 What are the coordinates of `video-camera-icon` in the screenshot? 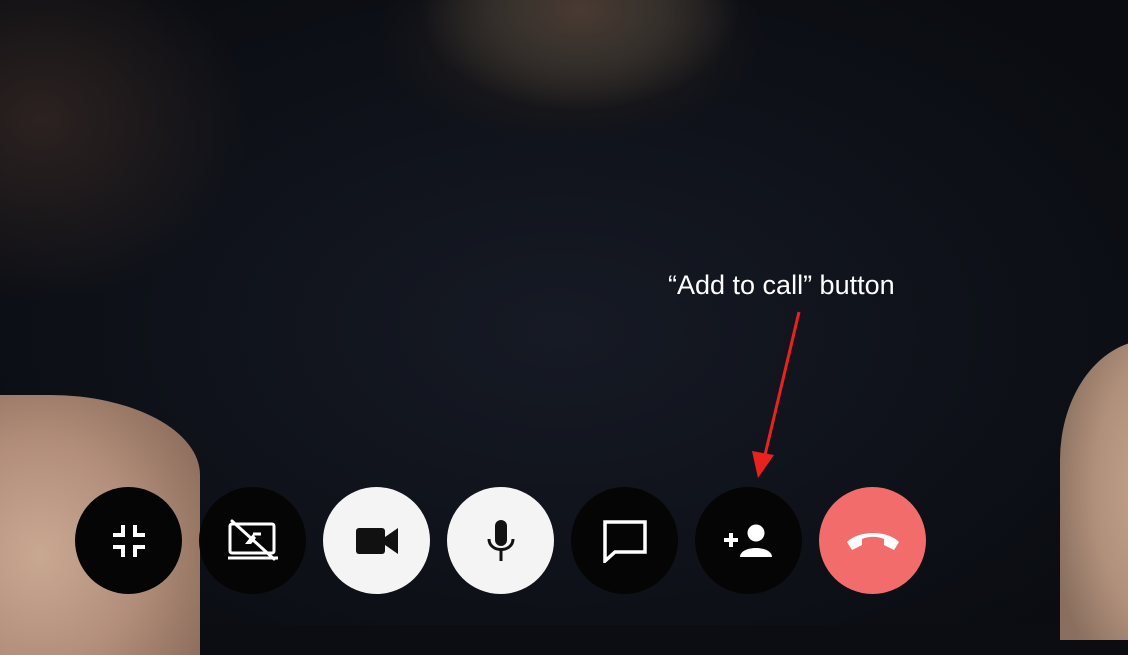 It's located at (377, 541).